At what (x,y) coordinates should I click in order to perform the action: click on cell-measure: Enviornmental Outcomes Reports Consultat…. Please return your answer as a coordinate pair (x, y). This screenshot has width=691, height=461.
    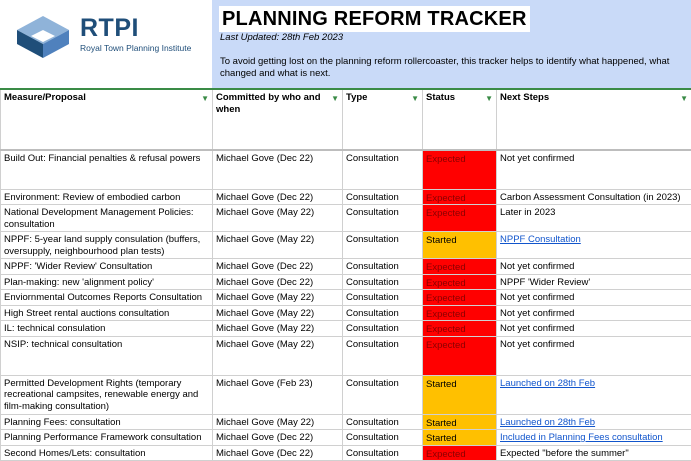
    Looking at the image, I should click on (107, 298).